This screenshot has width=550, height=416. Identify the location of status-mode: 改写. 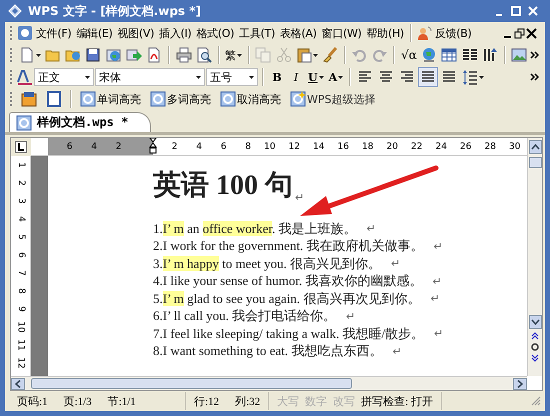
(344, 401).